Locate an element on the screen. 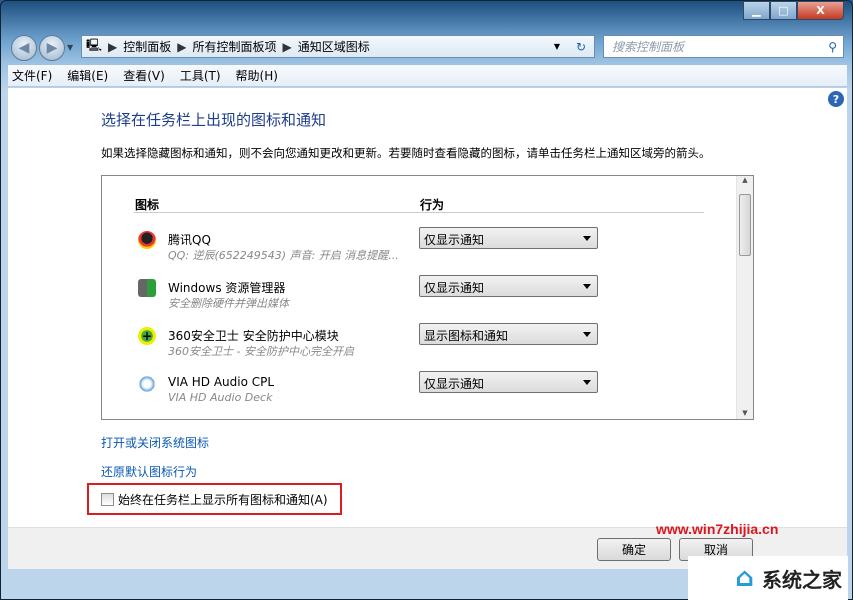  scroll-down-icon: ▼ is located at coordinates (745, 413).